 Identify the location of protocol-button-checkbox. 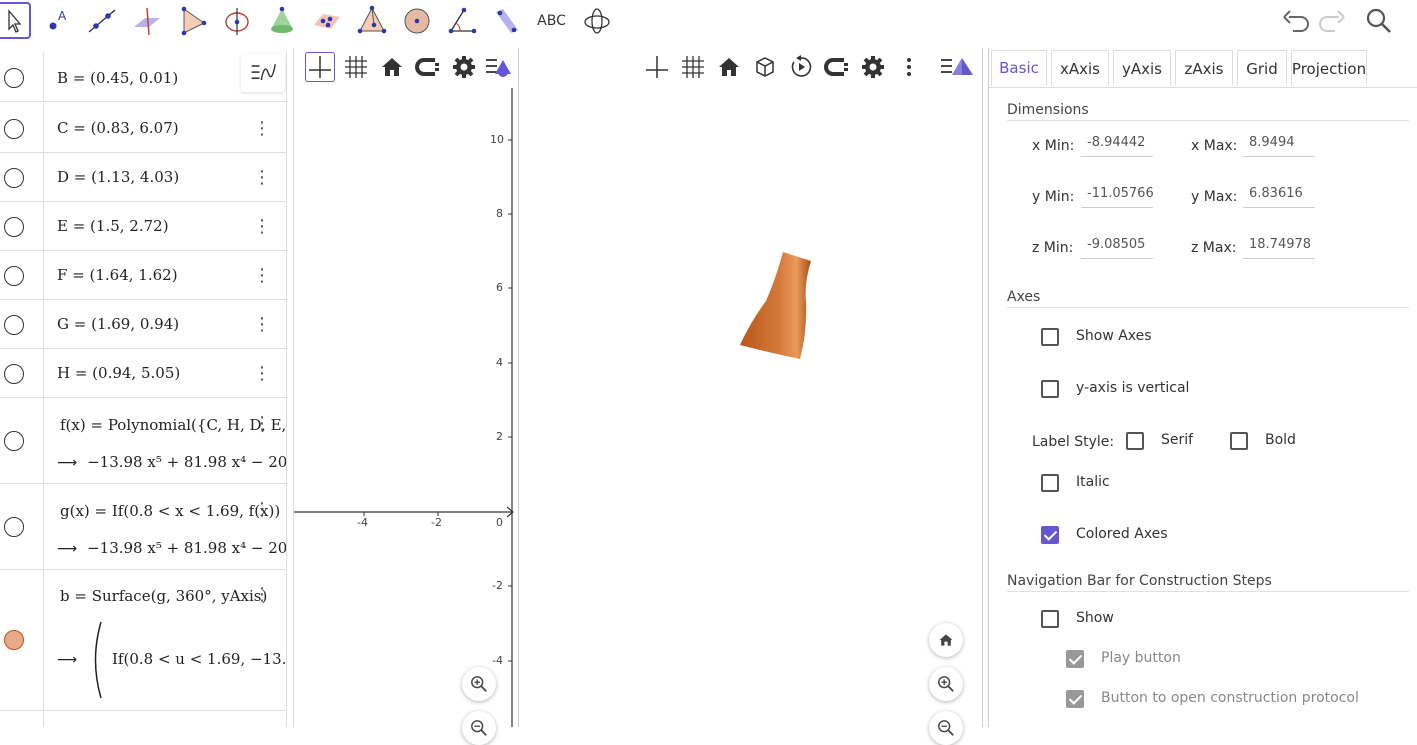
(1075, 699).